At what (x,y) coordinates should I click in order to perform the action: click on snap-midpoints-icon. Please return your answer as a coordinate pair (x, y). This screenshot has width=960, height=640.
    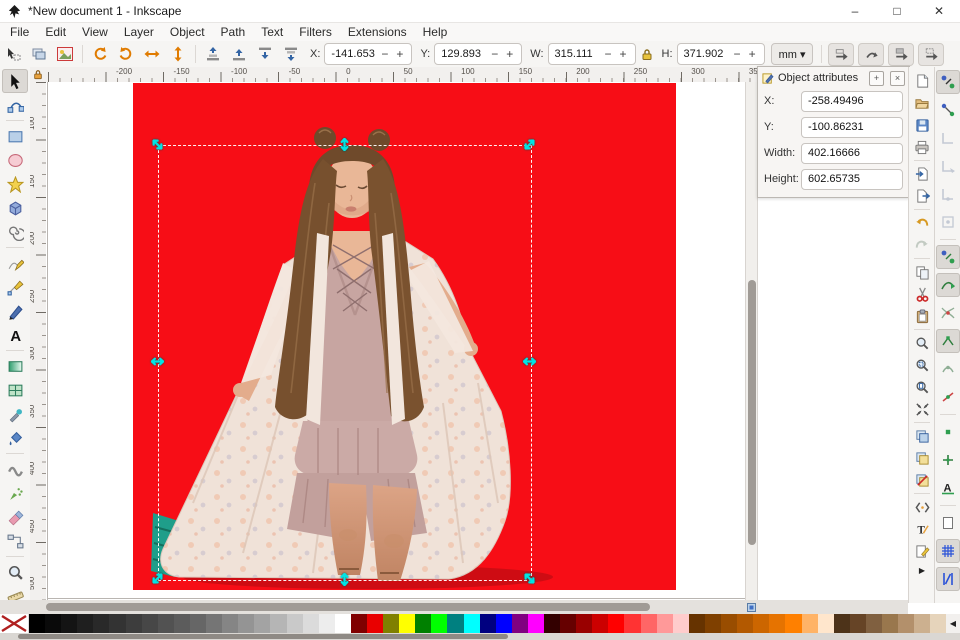
    Looking at the image, I should click on (948, 397).